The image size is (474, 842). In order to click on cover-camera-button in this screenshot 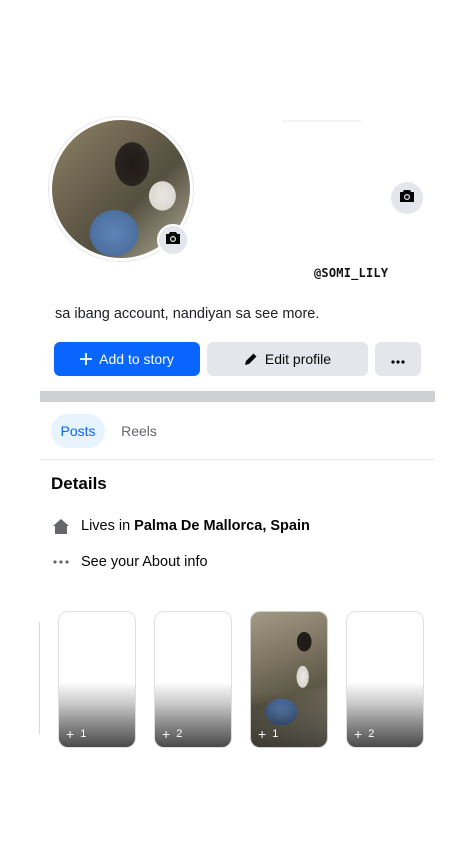, I will do `click(407, 198)`.